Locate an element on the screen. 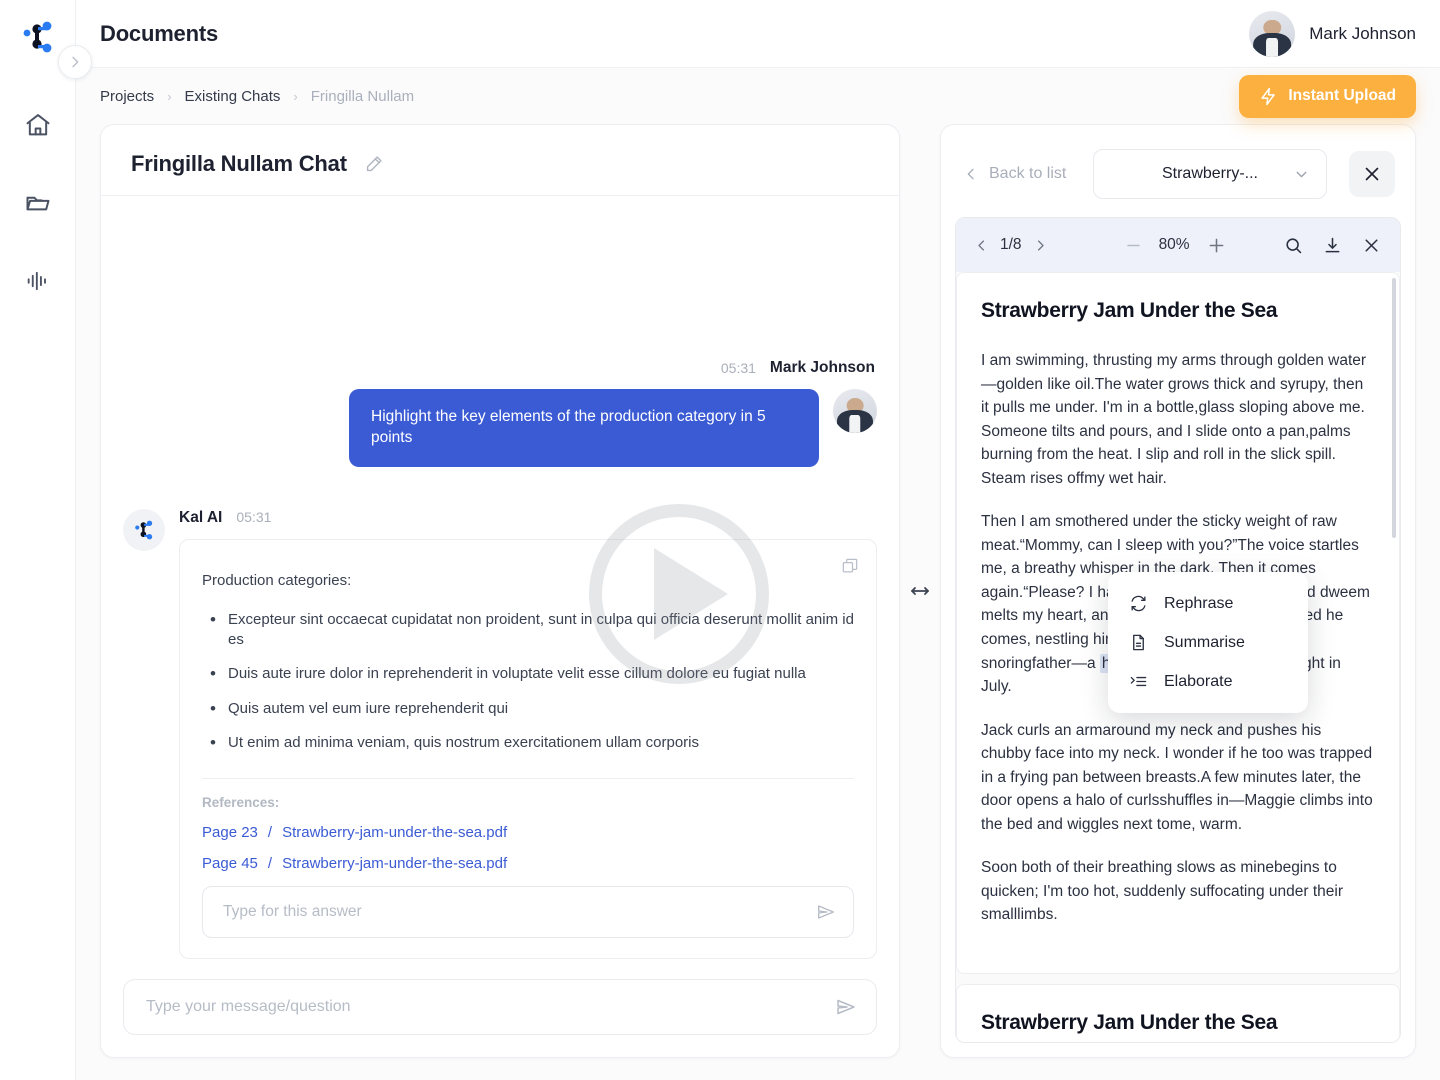 Image resolution: width=1440 pixels, height=1080 pixels. pdf-scrollbar is located at coordinates (1394, 408).